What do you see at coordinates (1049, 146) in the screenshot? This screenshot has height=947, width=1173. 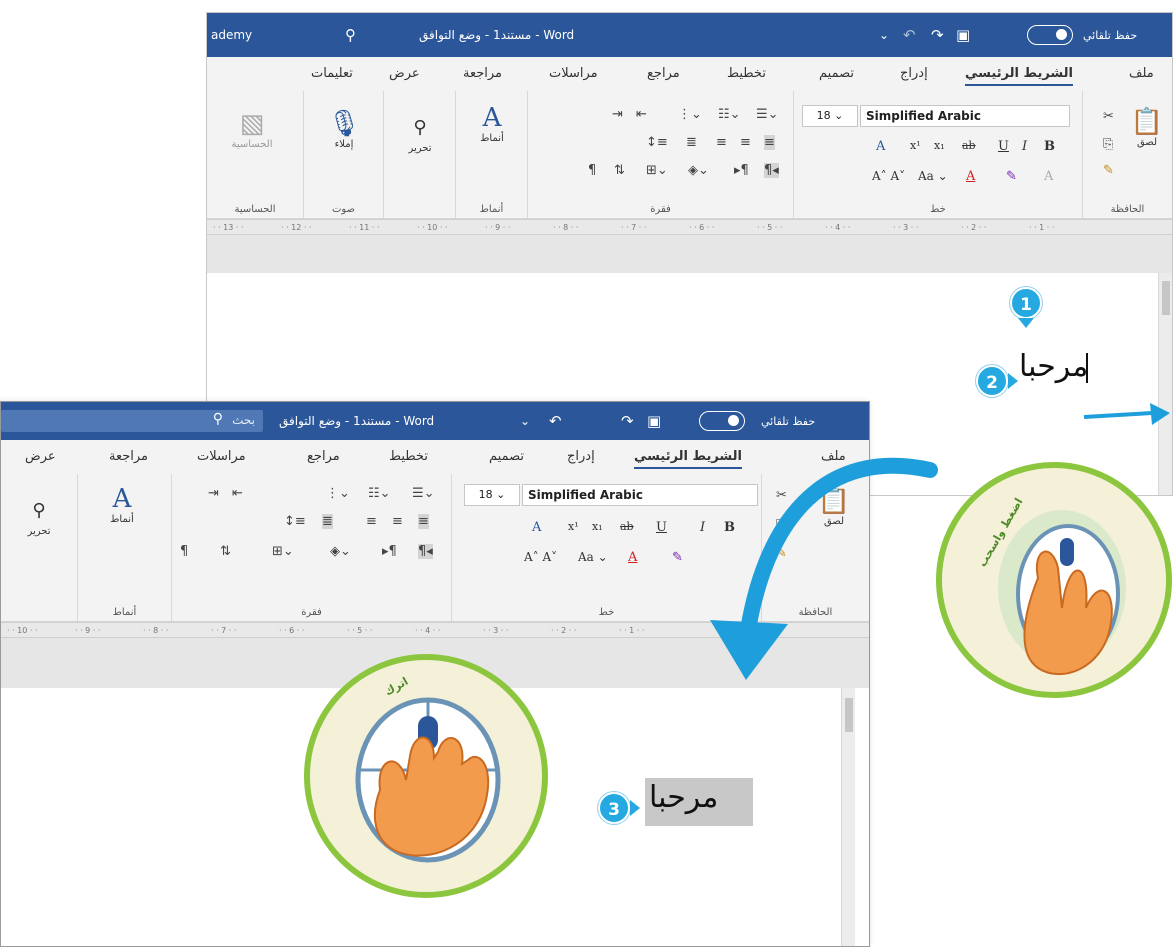 I see `bold-button: B` at bounding box center [1049, 146].